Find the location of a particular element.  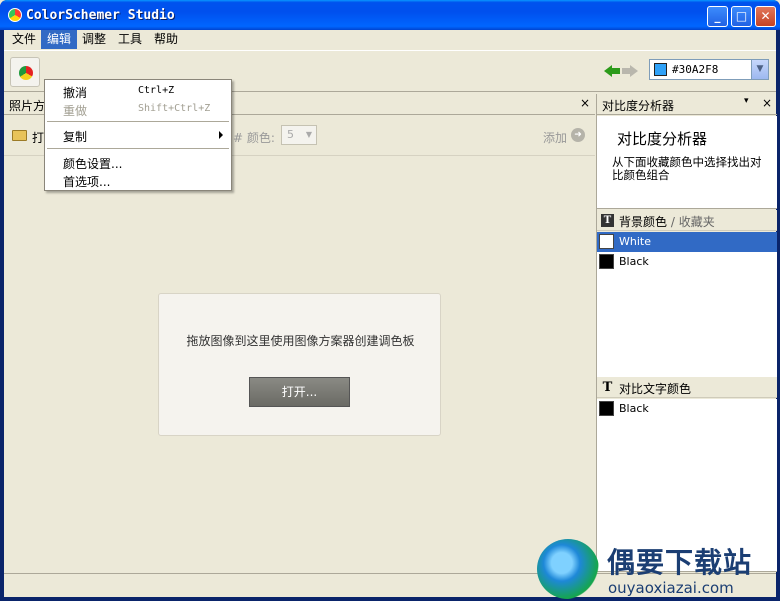

contrast-description: 从下面收藏颜色中选择找出对比颜色组合 is located at coordinates (687, 168).